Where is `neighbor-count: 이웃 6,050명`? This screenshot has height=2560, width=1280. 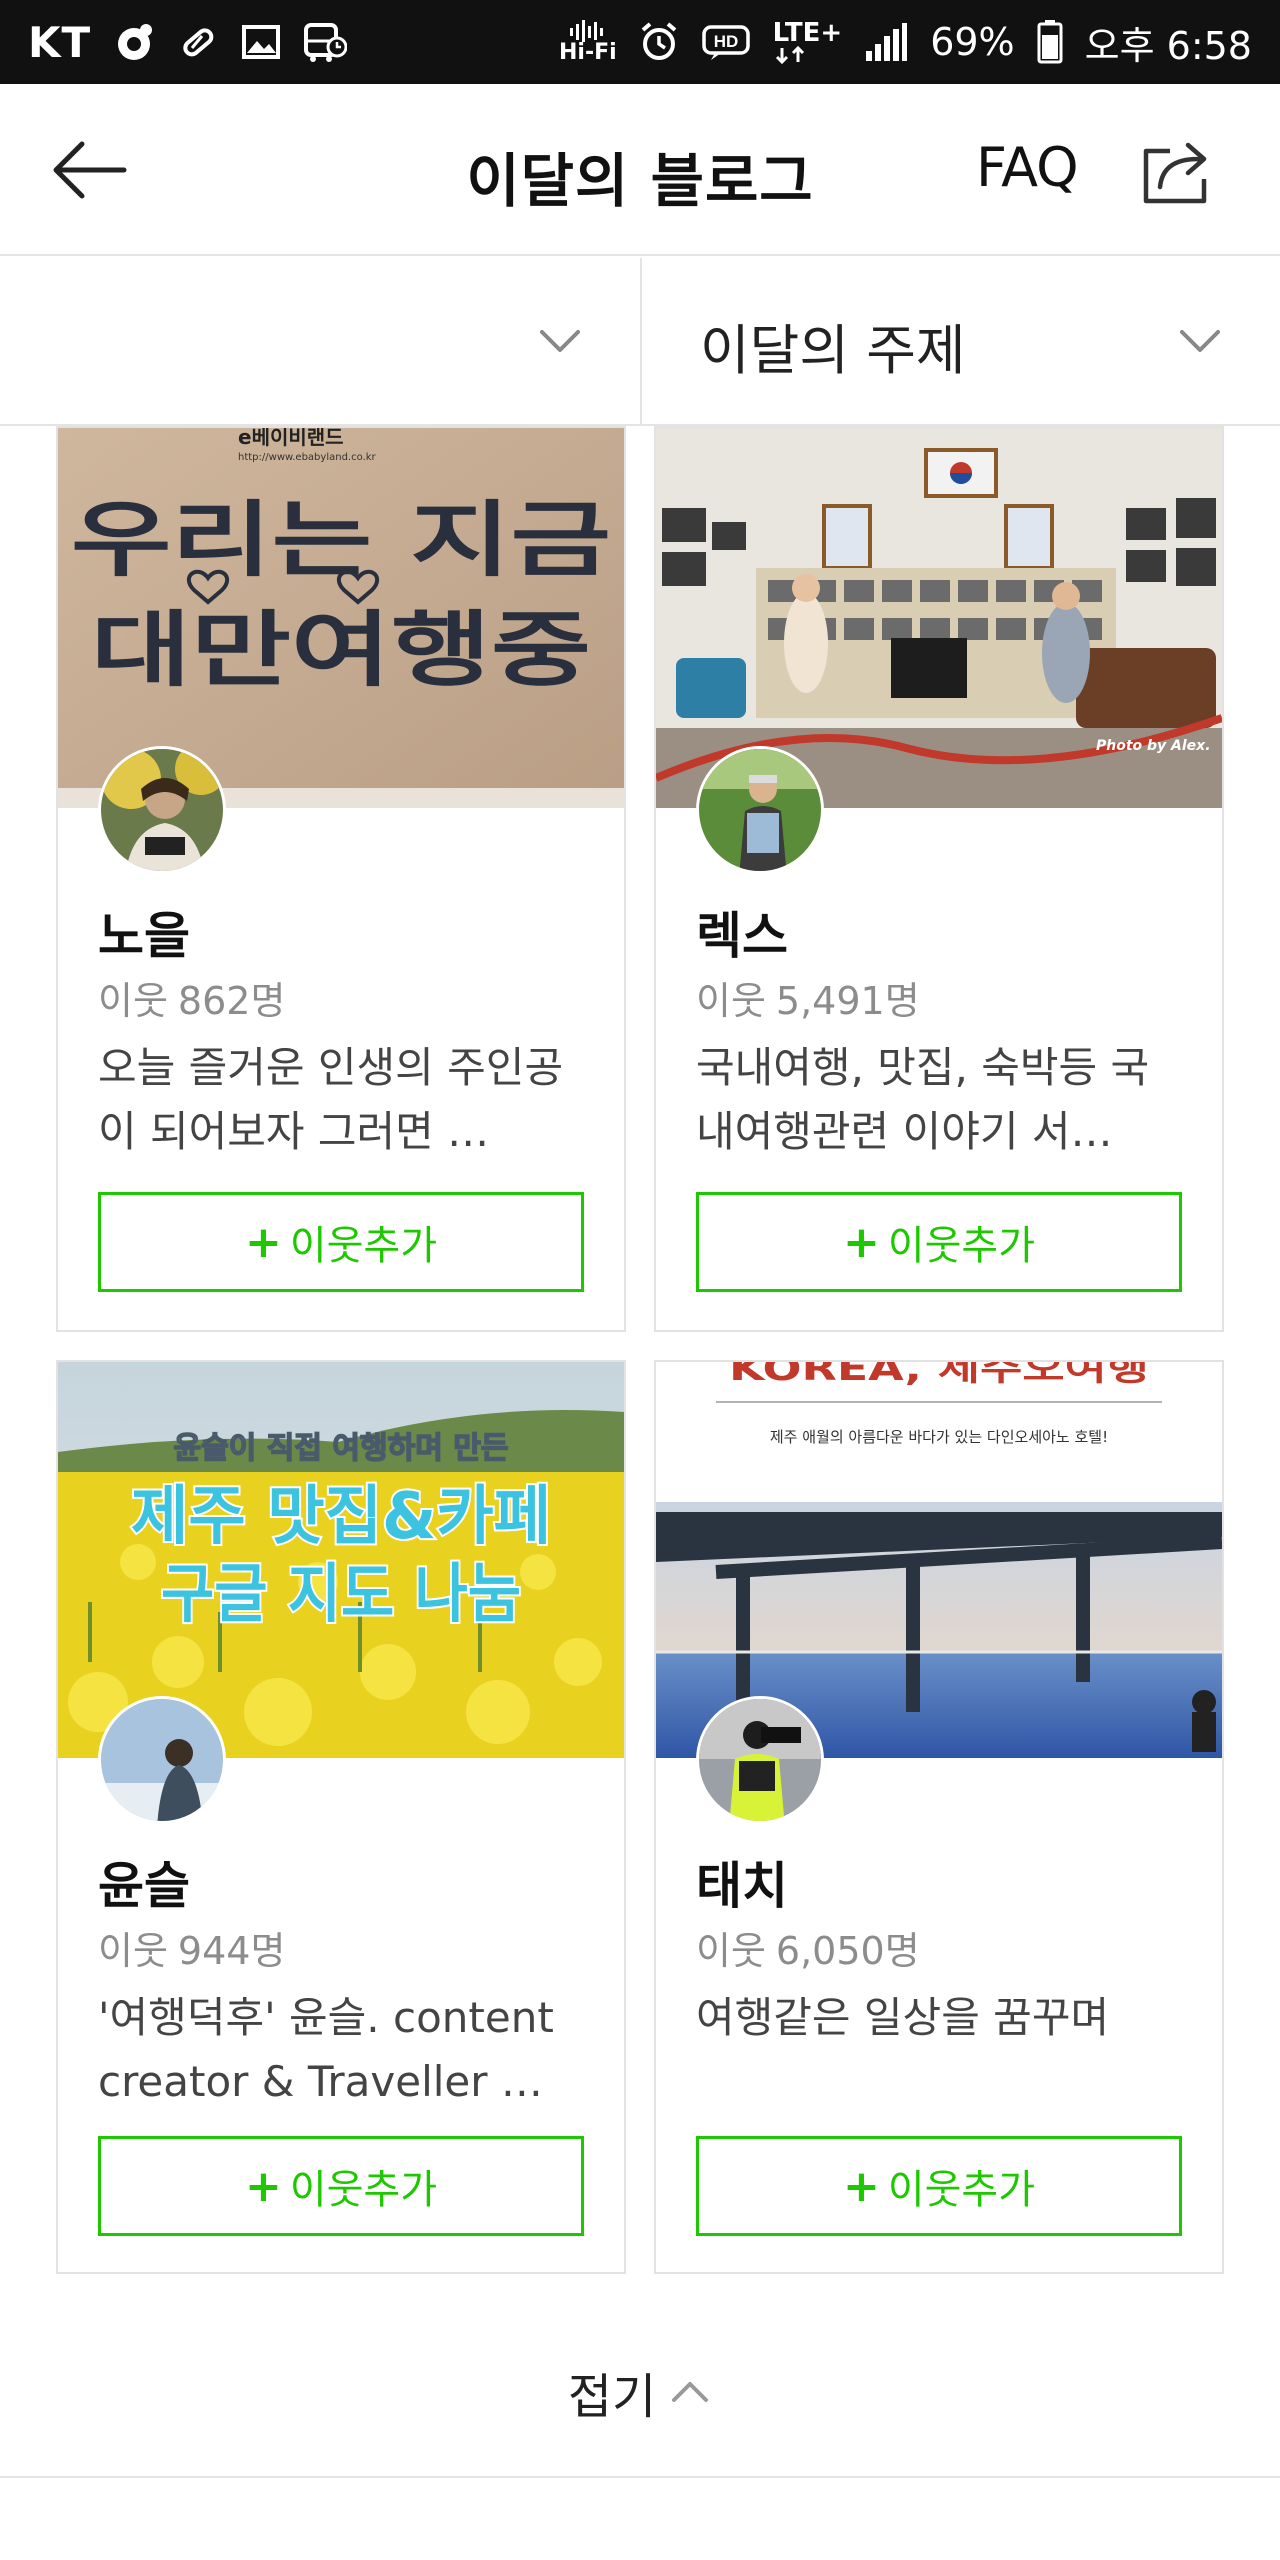
neighbor-count: 이웃 6,050명 is located at coordinates (813, 1947).